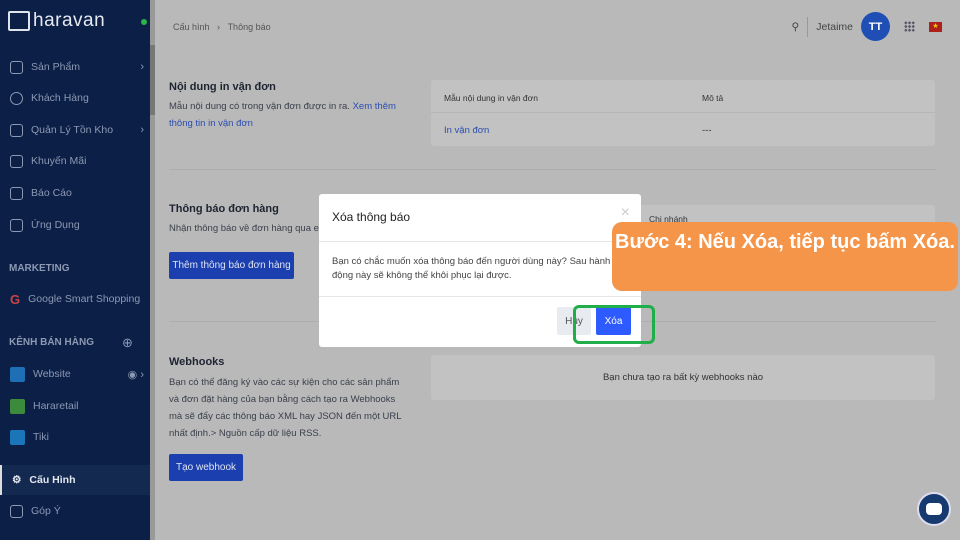 The width and height of the screenshot is (960, 540). What do you see at coordinates (136, 374) in the screenshot?
I see `eye-chevron-icon: ◉ ›` at bounding box center [136, 374].